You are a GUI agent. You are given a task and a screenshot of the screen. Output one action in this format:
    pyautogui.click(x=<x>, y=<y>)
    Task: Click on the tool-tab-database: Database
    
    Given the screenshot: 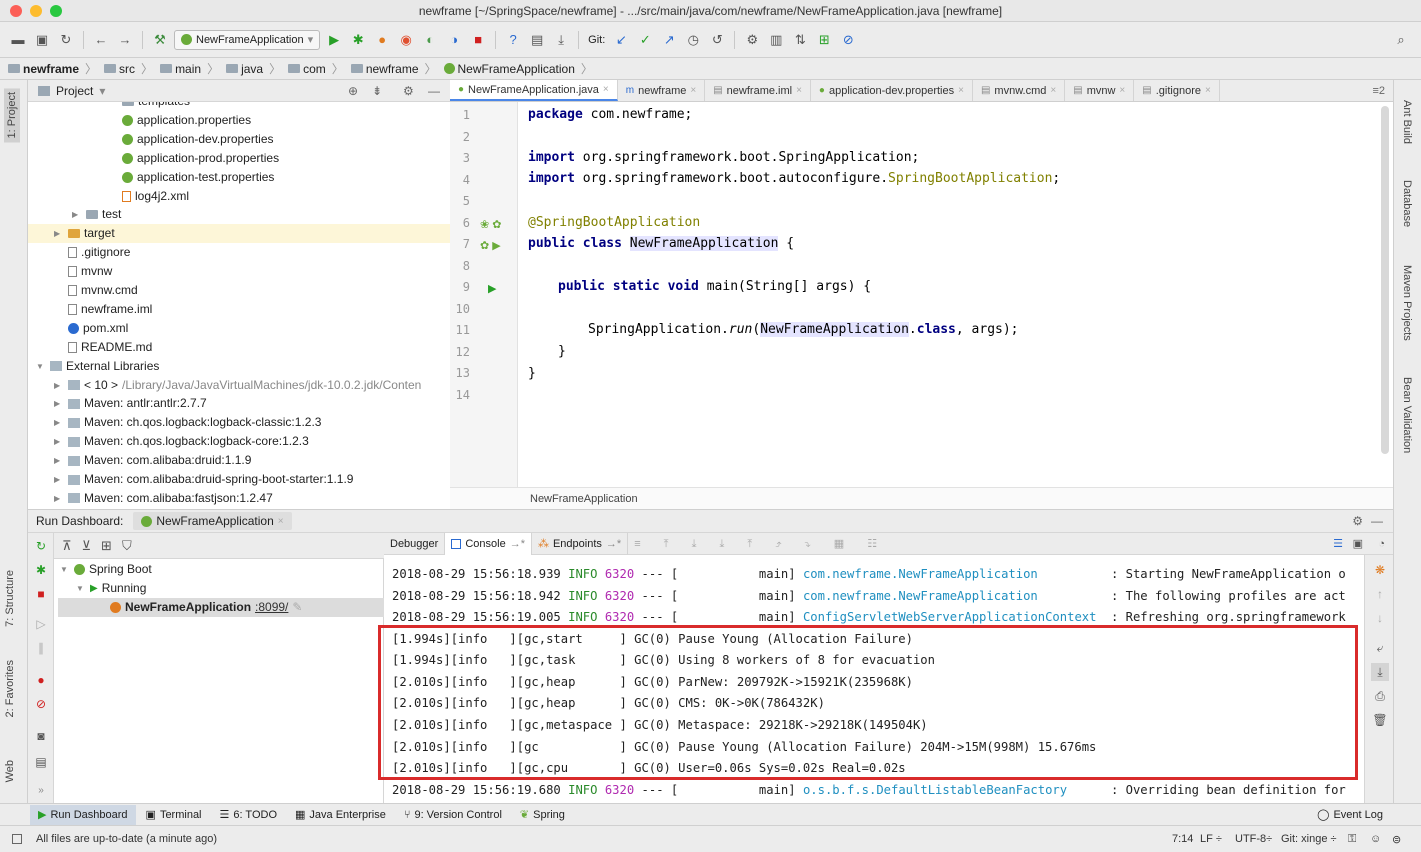 What is the action you would take?
    pyautogui.click(x=1407, y=203)
    